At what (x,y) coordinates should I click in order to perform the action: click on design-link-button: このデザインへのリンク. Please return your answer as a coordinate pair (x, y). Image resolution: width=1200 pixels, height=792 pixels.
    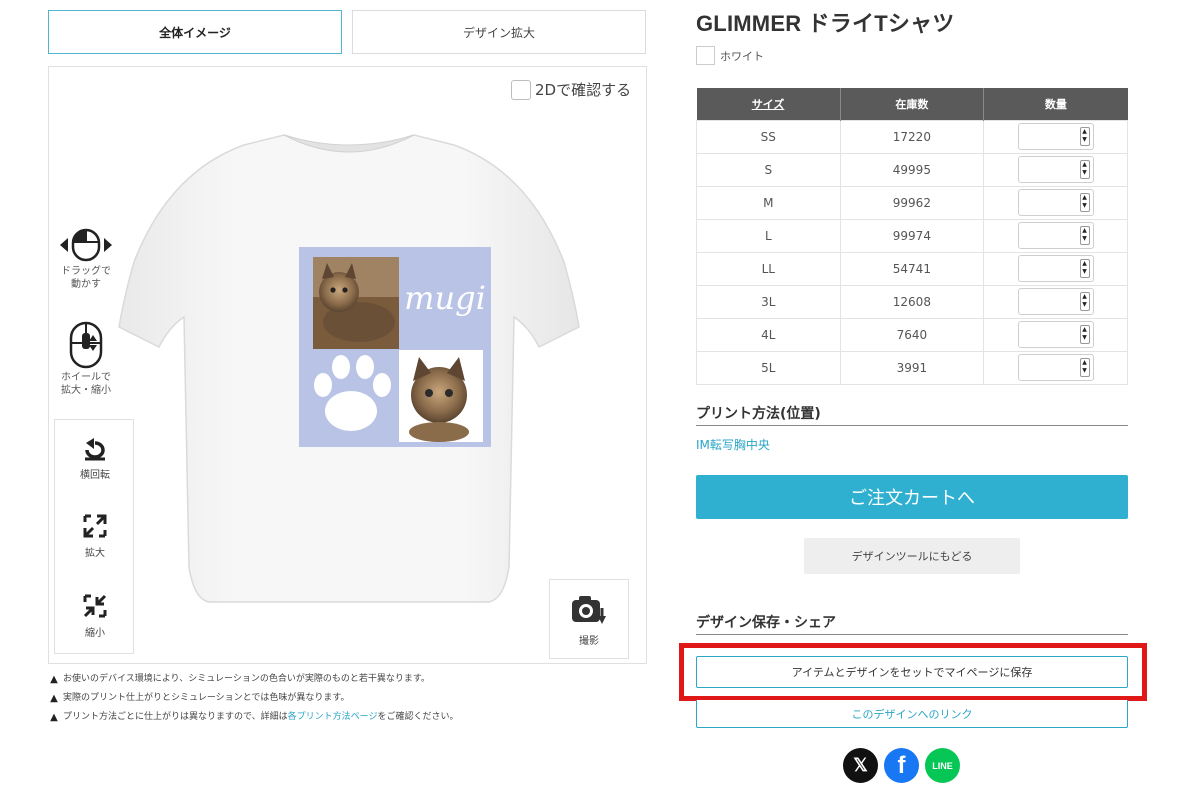
    Looking at the image, I should click on (912, 714).